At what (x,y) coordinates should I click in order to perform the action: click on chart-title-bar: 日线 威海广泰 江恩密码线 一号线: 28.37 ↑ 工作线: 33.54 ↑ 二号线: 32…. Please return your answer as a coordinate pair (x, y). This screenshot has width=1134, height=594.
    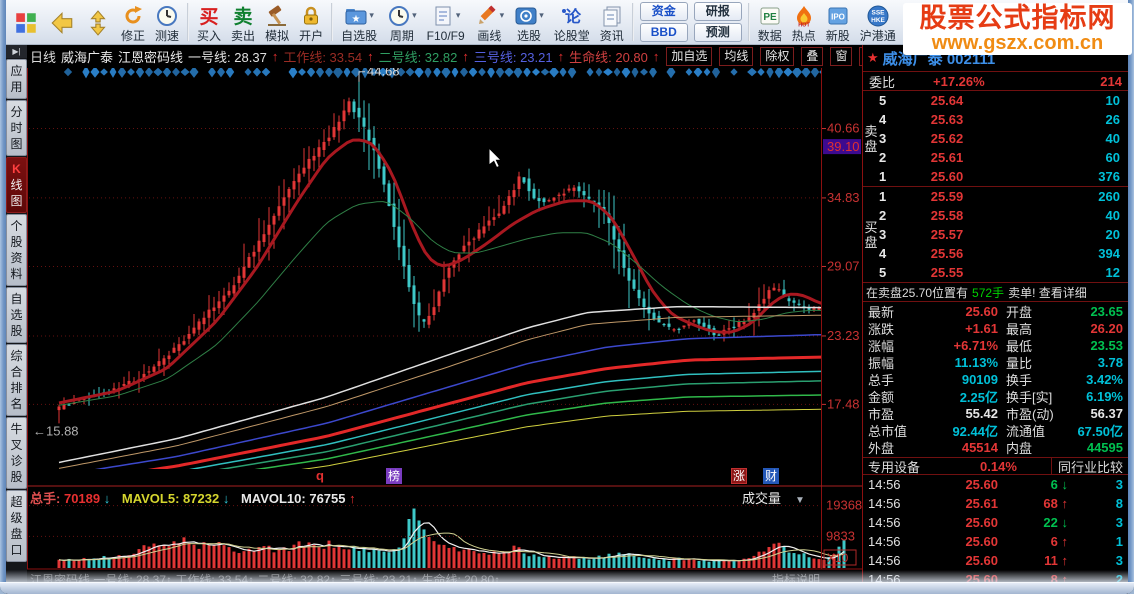
    Looking at the image, I should click on (444, 56).